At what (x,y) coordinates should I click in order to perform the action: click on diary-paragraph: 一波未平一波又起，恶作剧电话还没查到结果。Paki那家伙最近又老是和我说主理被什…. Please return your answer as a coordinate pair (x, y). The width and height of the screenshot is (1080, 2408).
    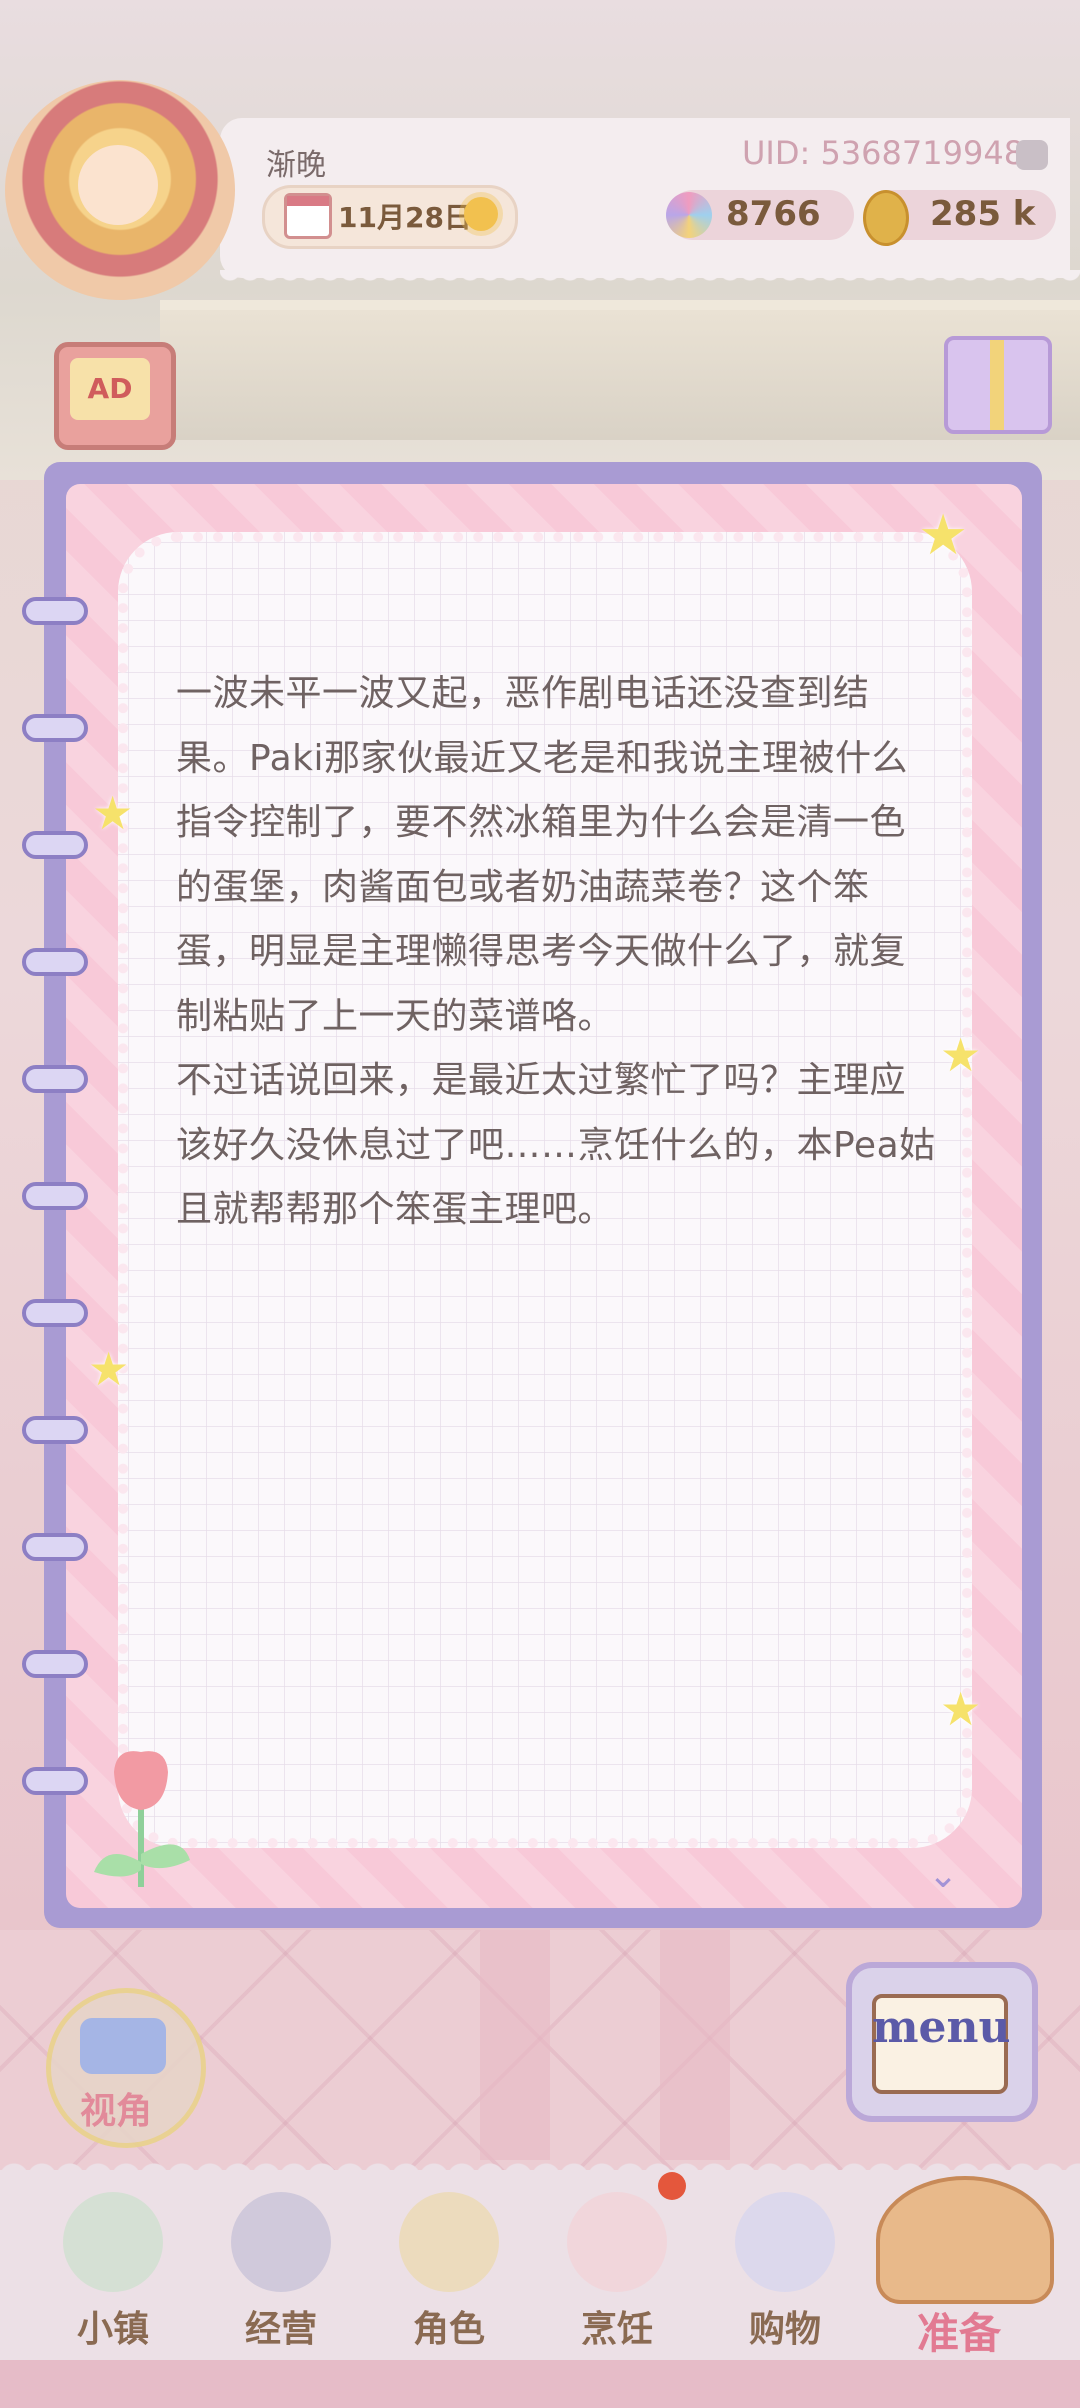
    Looking at the image, I should click on (542, 855).